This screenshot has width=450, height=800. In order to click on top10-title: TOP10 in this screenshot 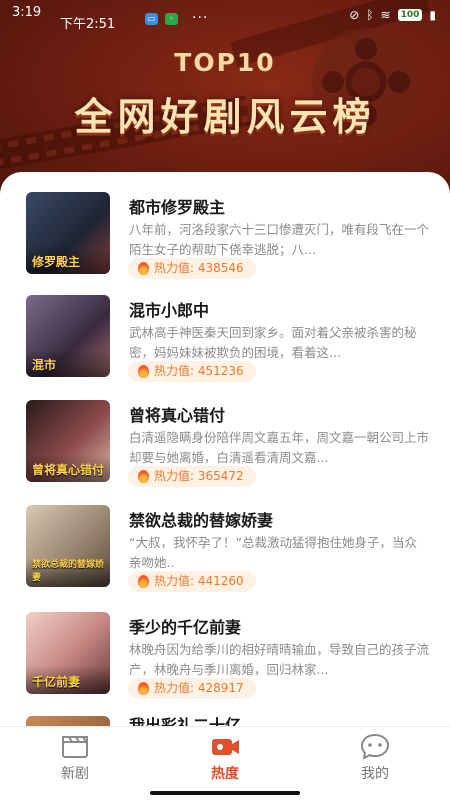, I will do `click(225, 62)`.